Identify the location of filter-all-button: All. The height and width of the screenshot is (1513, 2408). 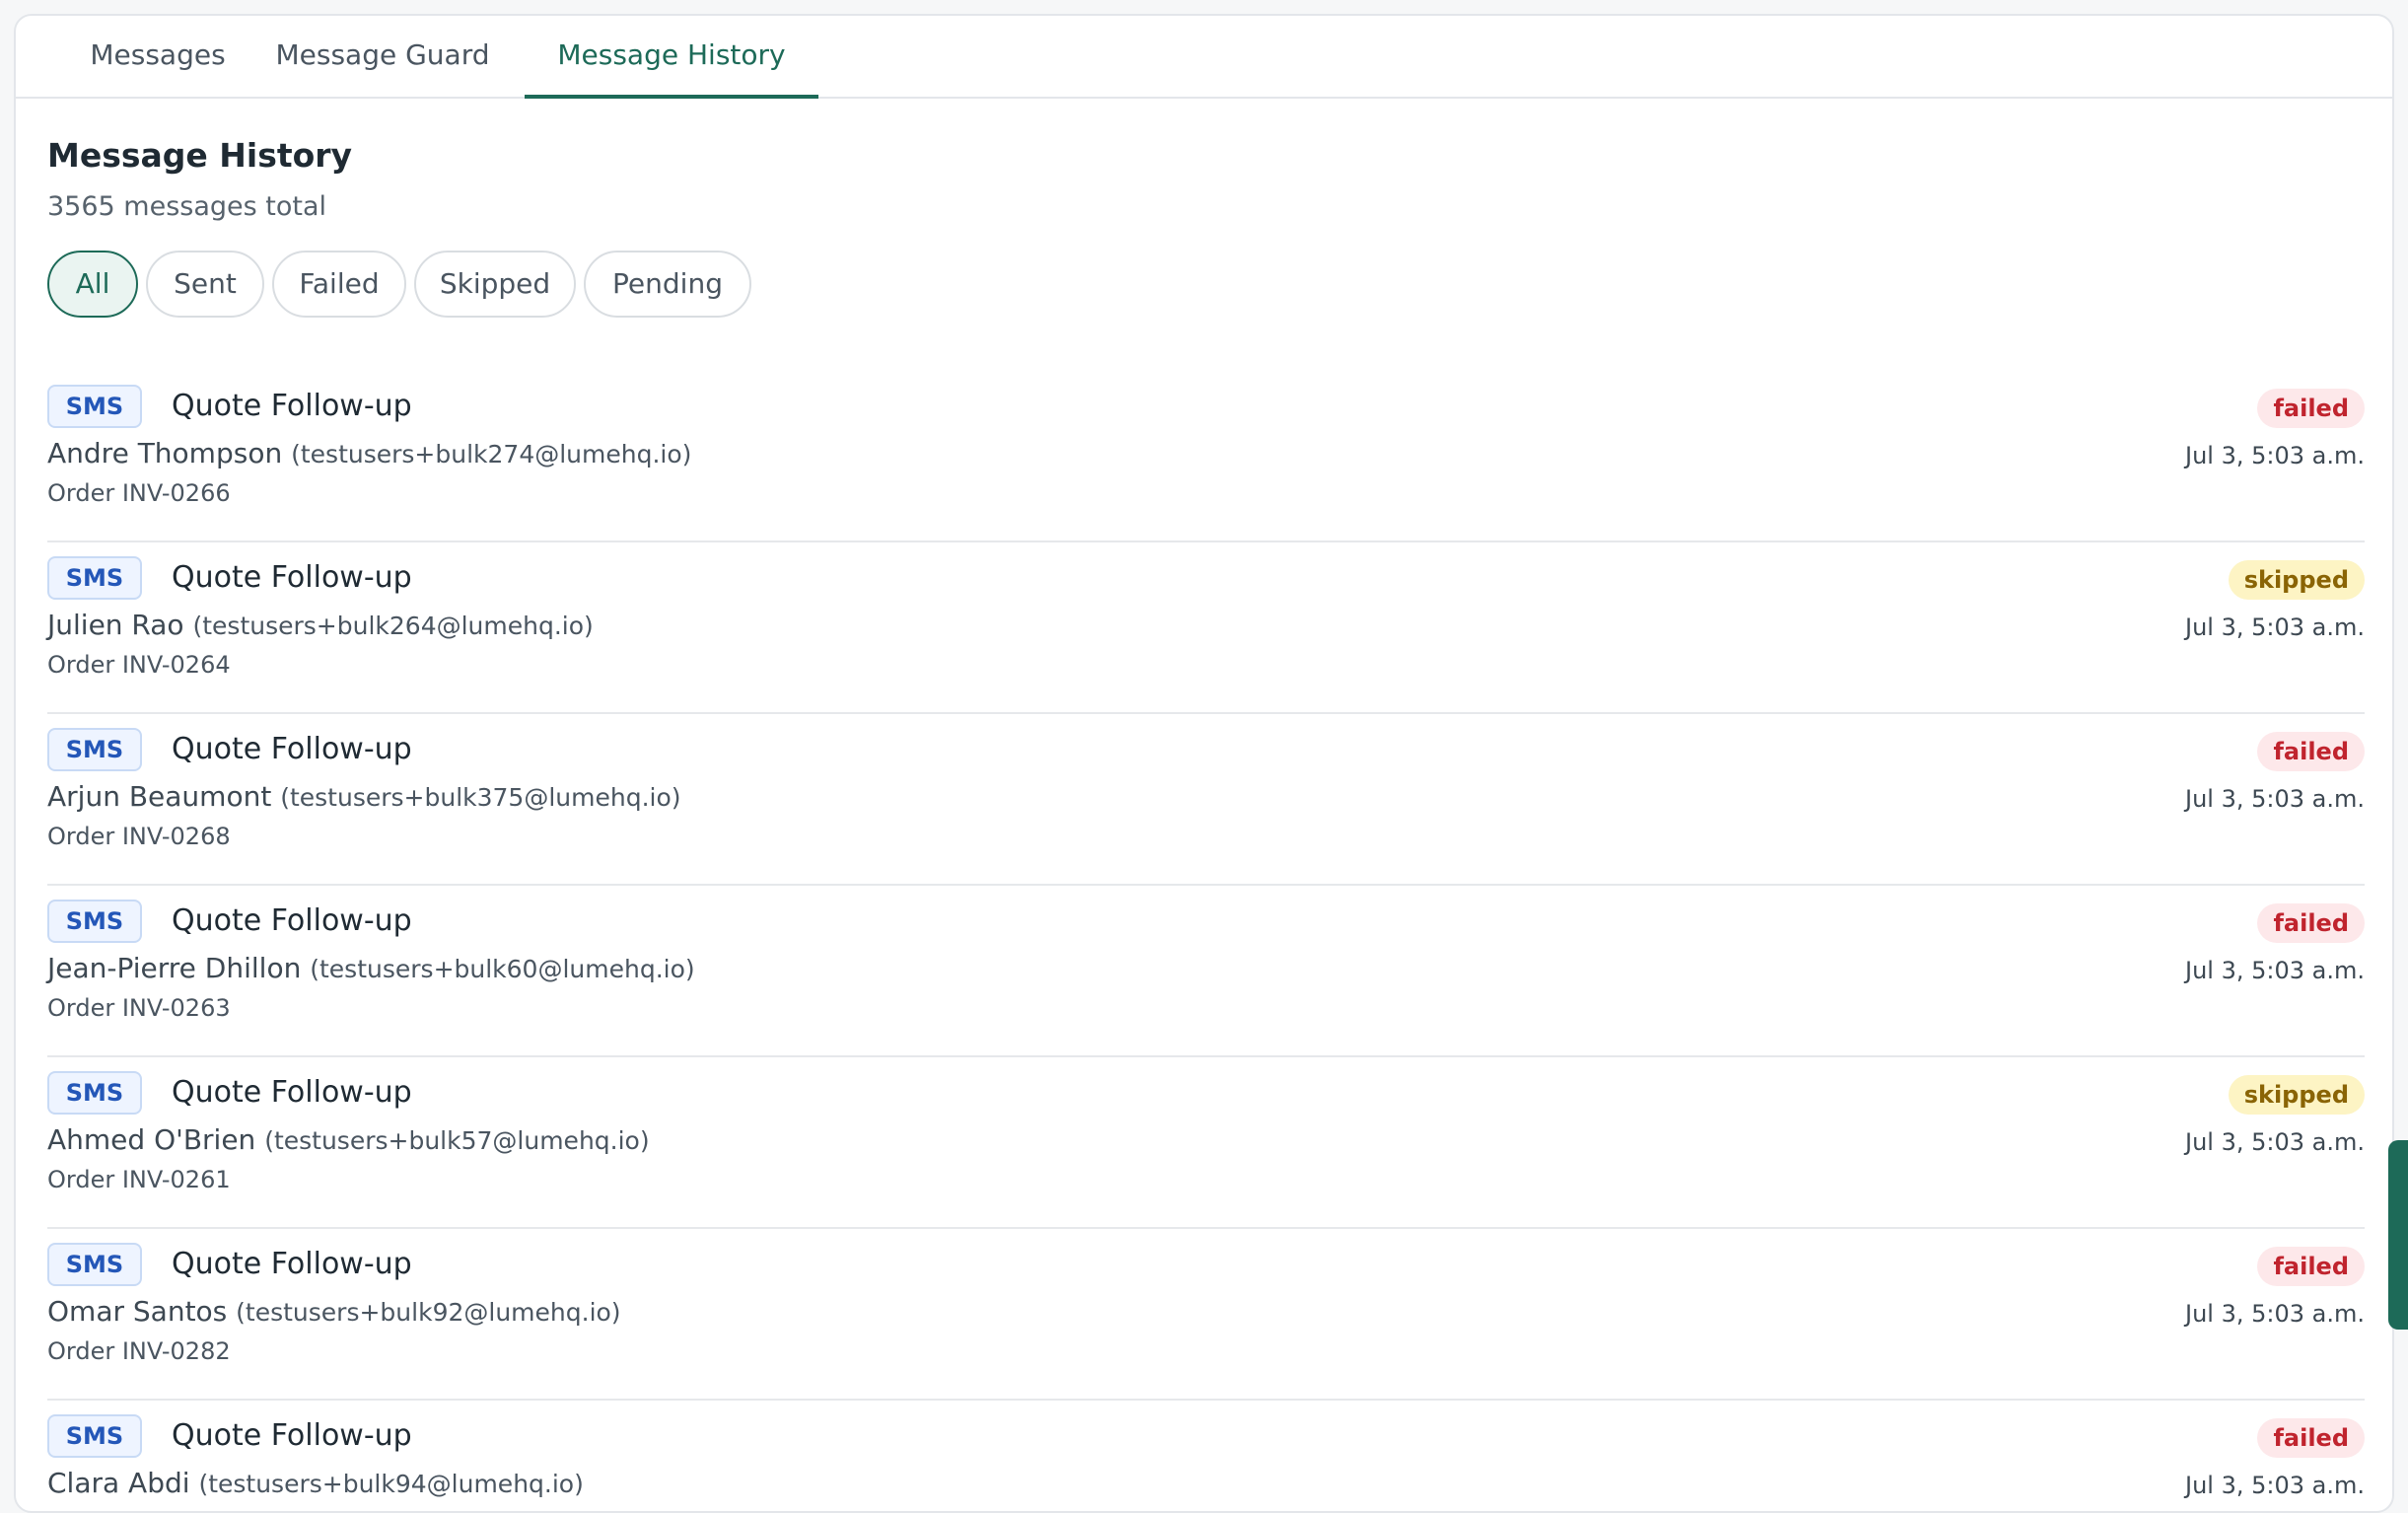
(92, 284).